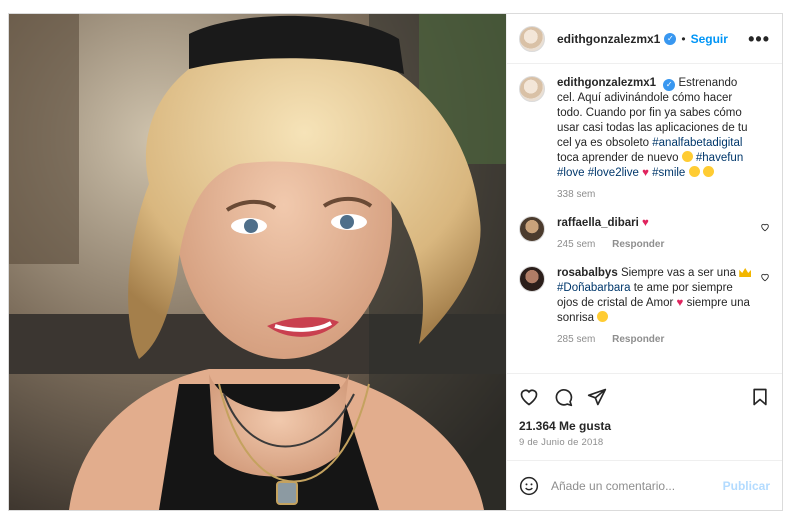 Image resolution: width=800 pixels, height=528 pixels. What do you see at coordinates (587, 273) in the screenshot?
I see `comment-username: rosabalbys` at bounding box center [587, 273].